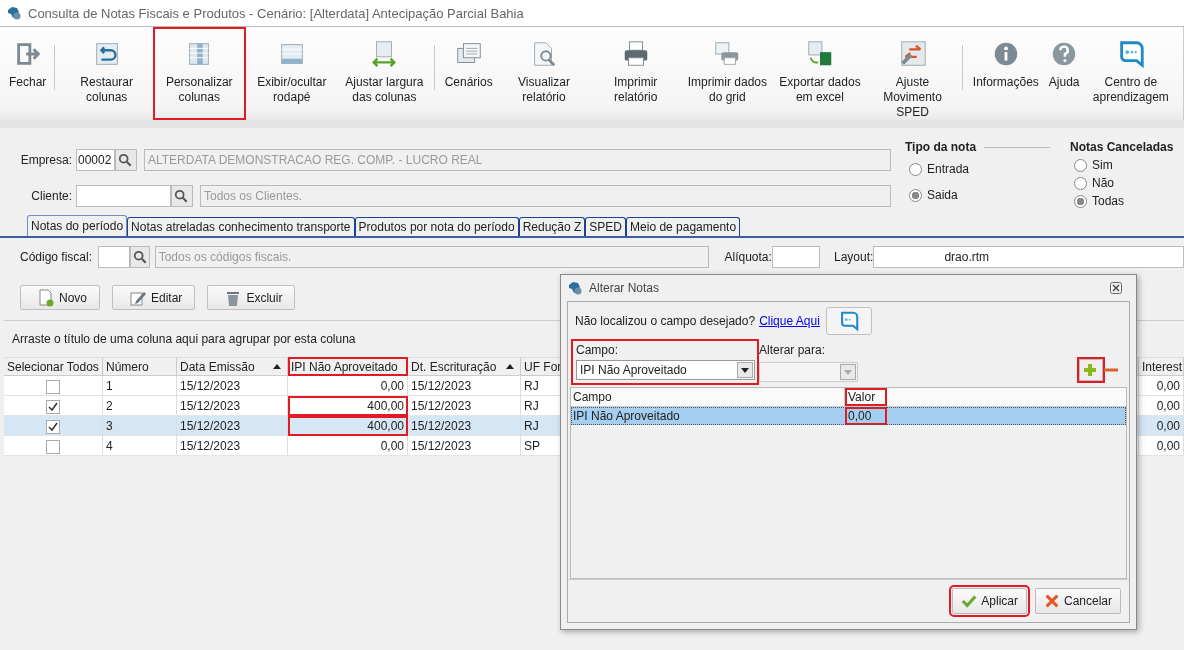  What do you see at coordinates (1122, 147) in the screenshot?
I see `group-title: Notas Canceladas` at bounding box center [1122, 147].